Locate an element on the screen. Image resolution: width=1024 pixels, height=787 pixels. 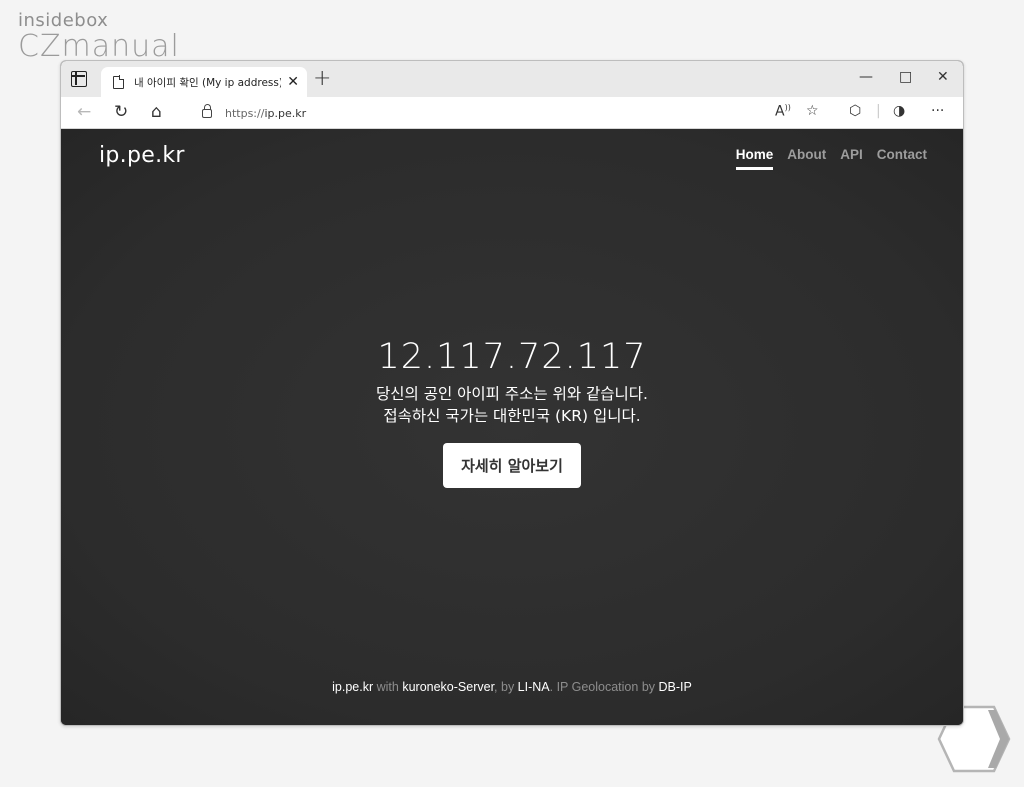
read-aloud-icon: A)) is located at coordinates (783, 111).